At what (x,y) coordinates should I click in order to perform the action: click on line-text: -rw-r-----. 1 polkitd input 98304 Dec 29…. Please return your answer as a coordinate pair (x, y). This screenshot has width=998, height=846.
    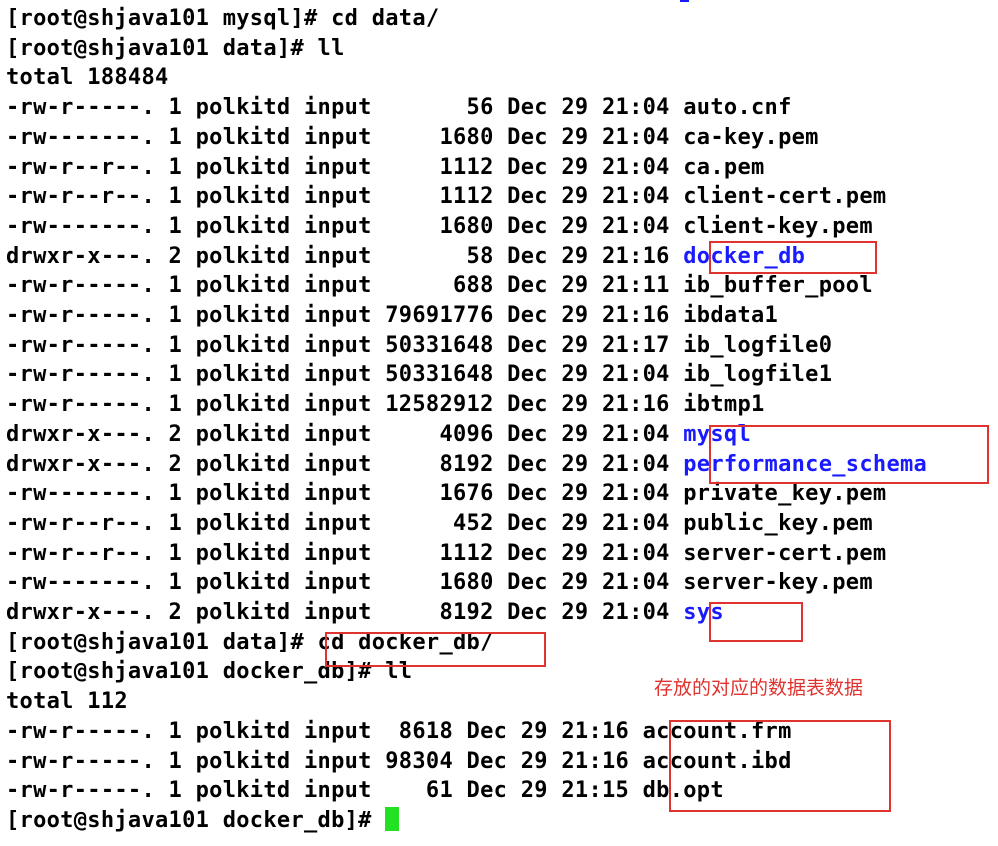
    Looking at the image, I should click on (324, 761).